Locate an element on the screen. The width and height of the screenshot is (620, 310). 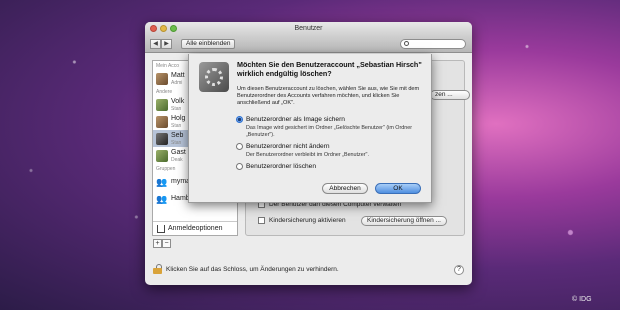
show-all-button: Alle einblenden is located at coordinates (208, 44).